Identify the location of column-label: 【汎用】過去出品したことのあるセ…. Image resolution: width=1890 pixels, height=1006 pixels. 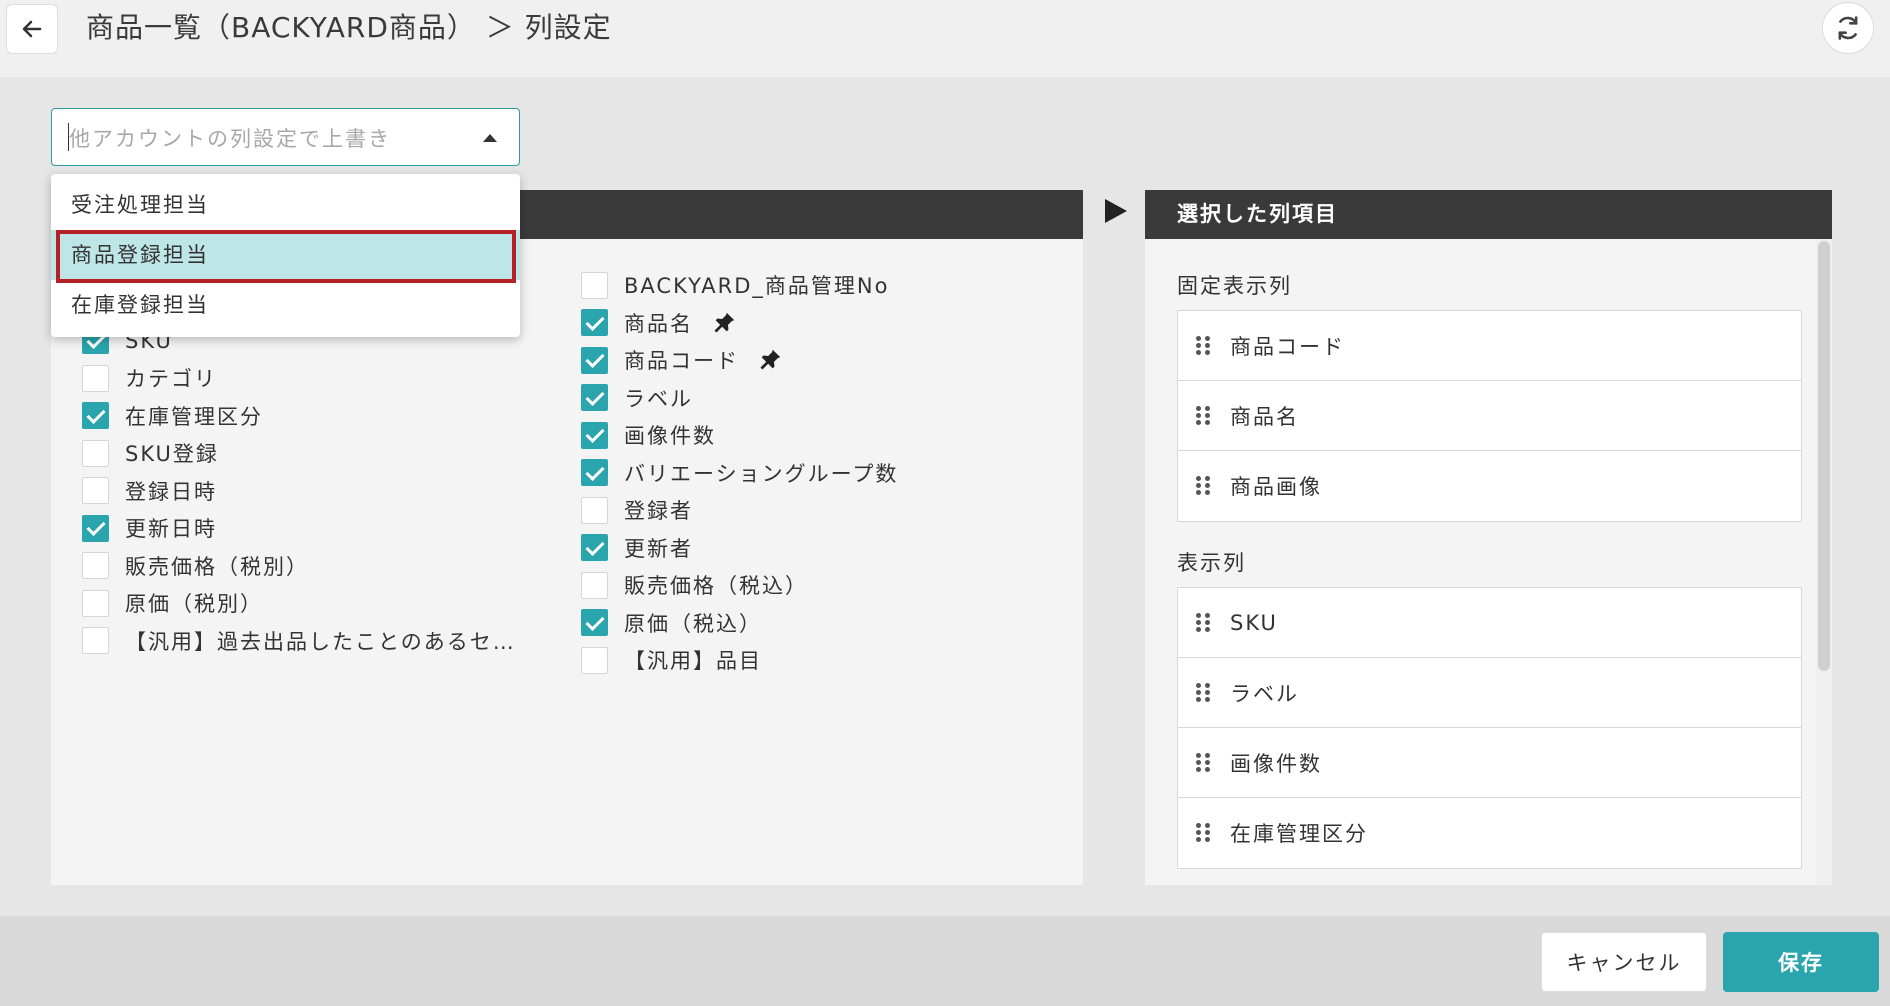
(320, 641).